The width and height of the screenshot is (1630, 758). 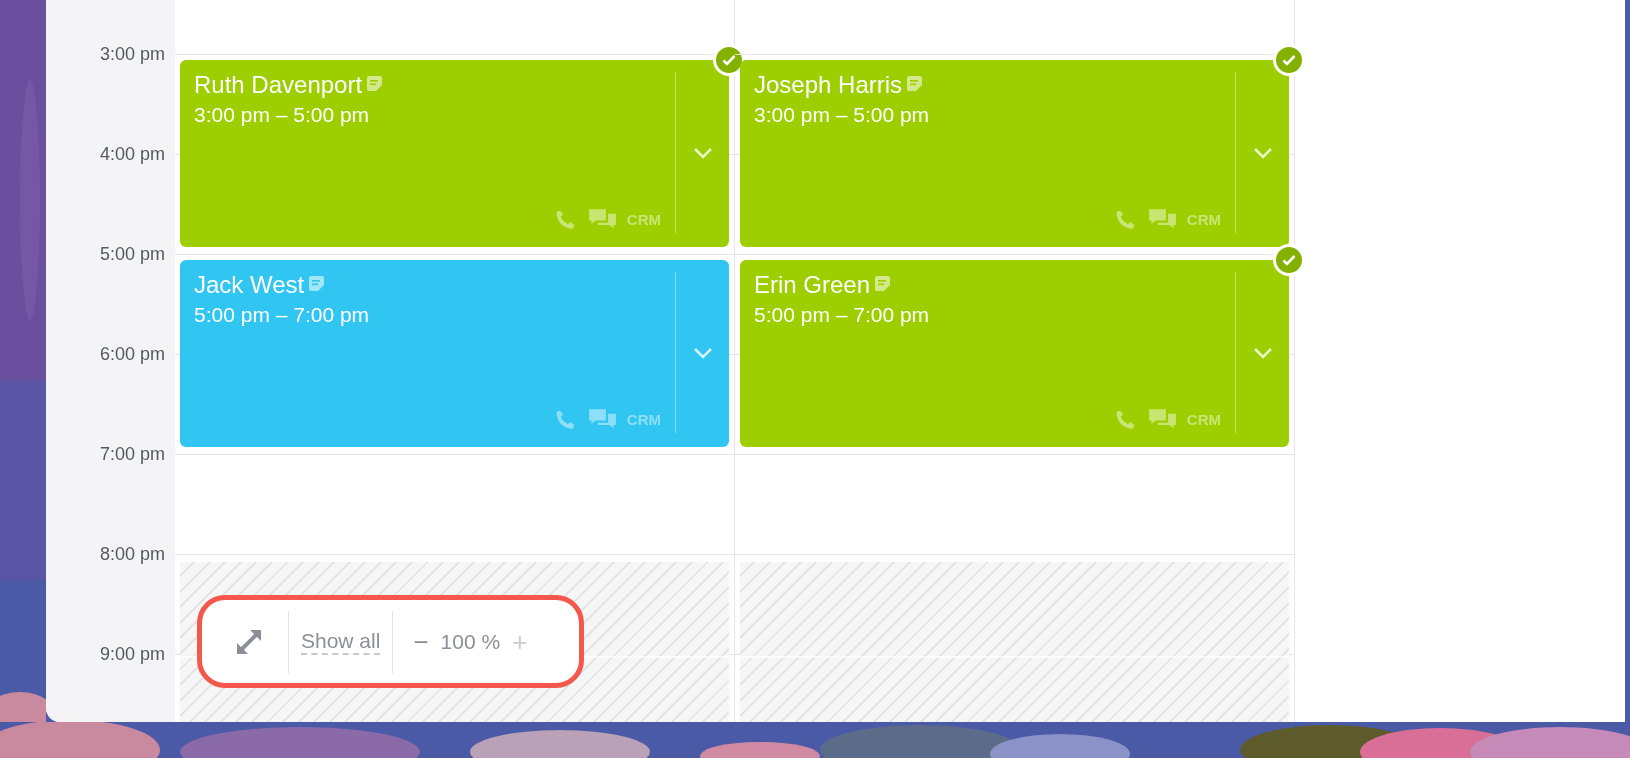 What do you see at coordinates (132, 154) in the screenshot?
I see `time-label: 4:00 pm` at bounding box center [132, 154].